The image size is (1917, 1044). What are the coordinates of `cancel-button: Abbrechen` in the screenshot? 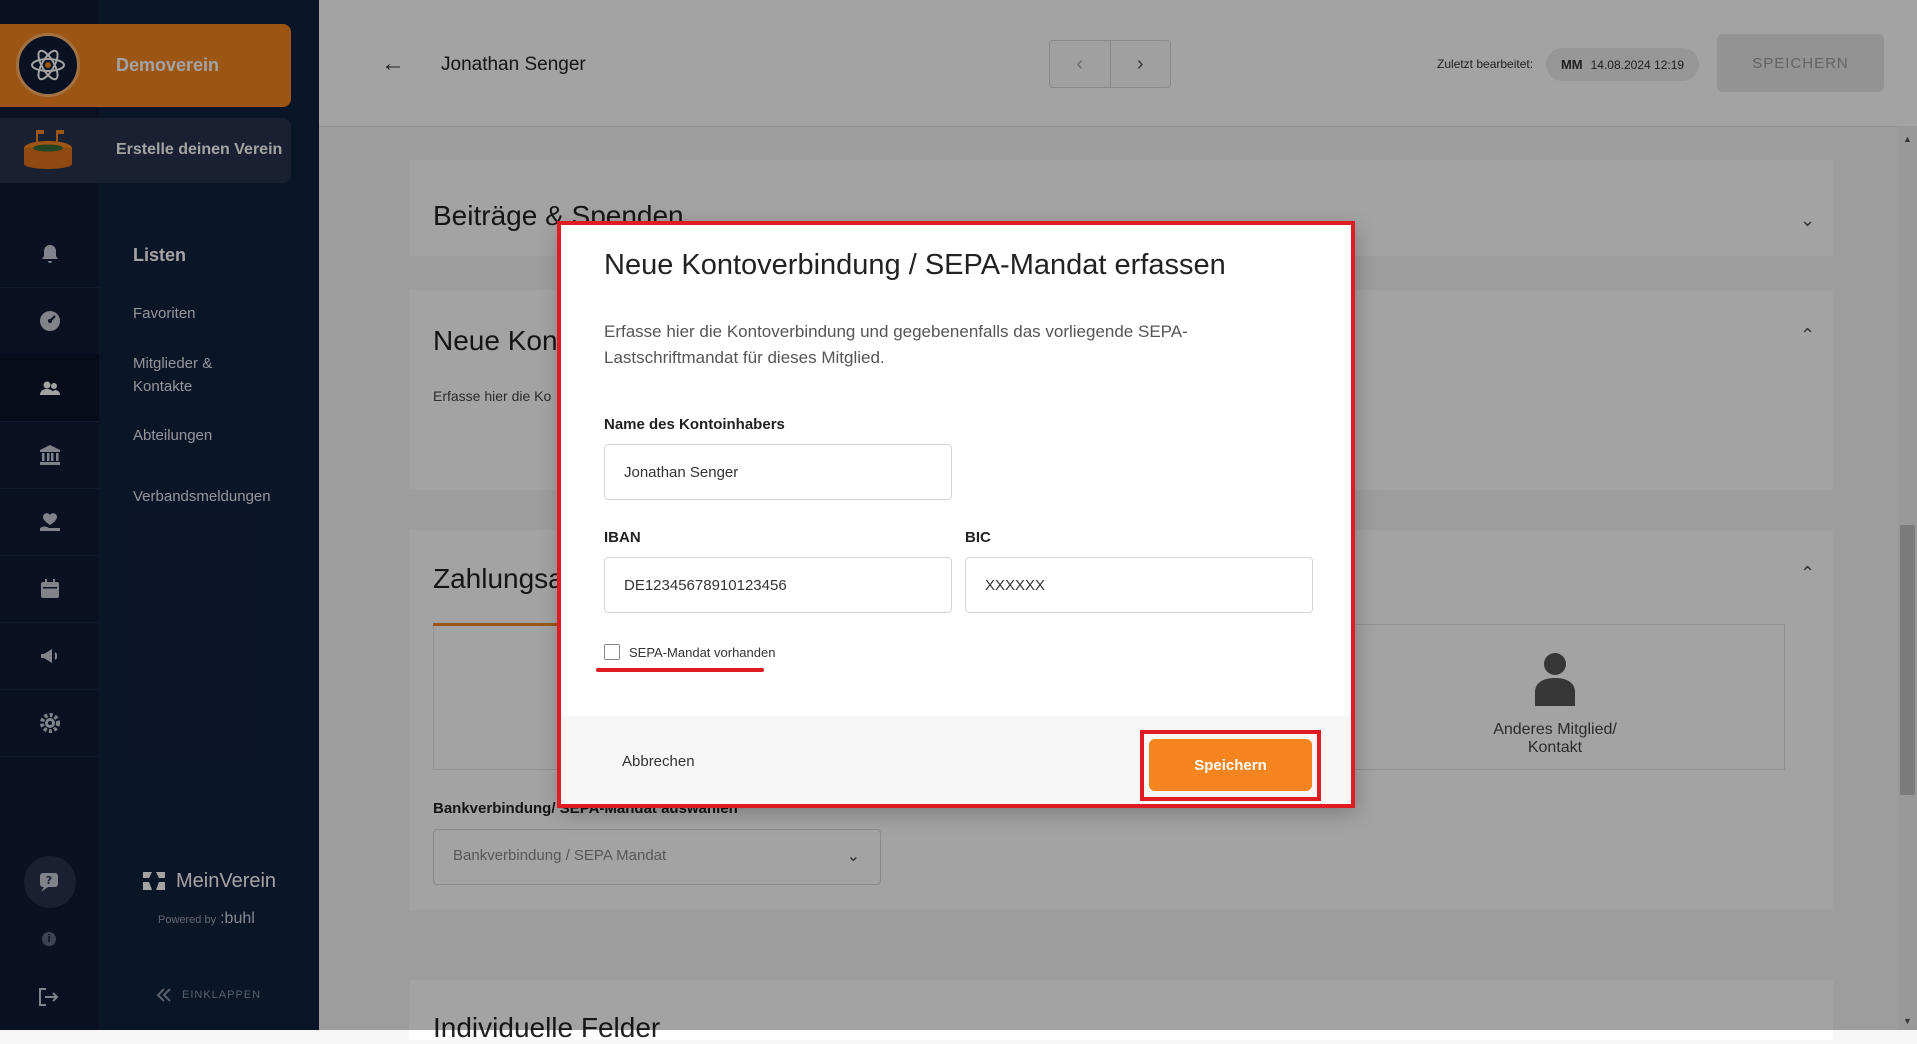 It's located at (658, 761).